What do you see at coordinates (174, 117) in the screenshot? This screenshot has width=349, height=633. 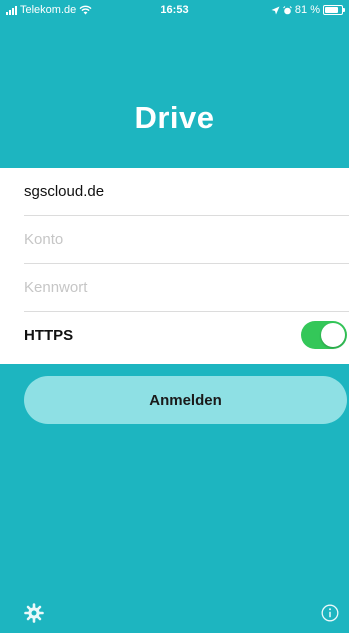 I see `app-title: Drive` at bounding box center [174, 117].